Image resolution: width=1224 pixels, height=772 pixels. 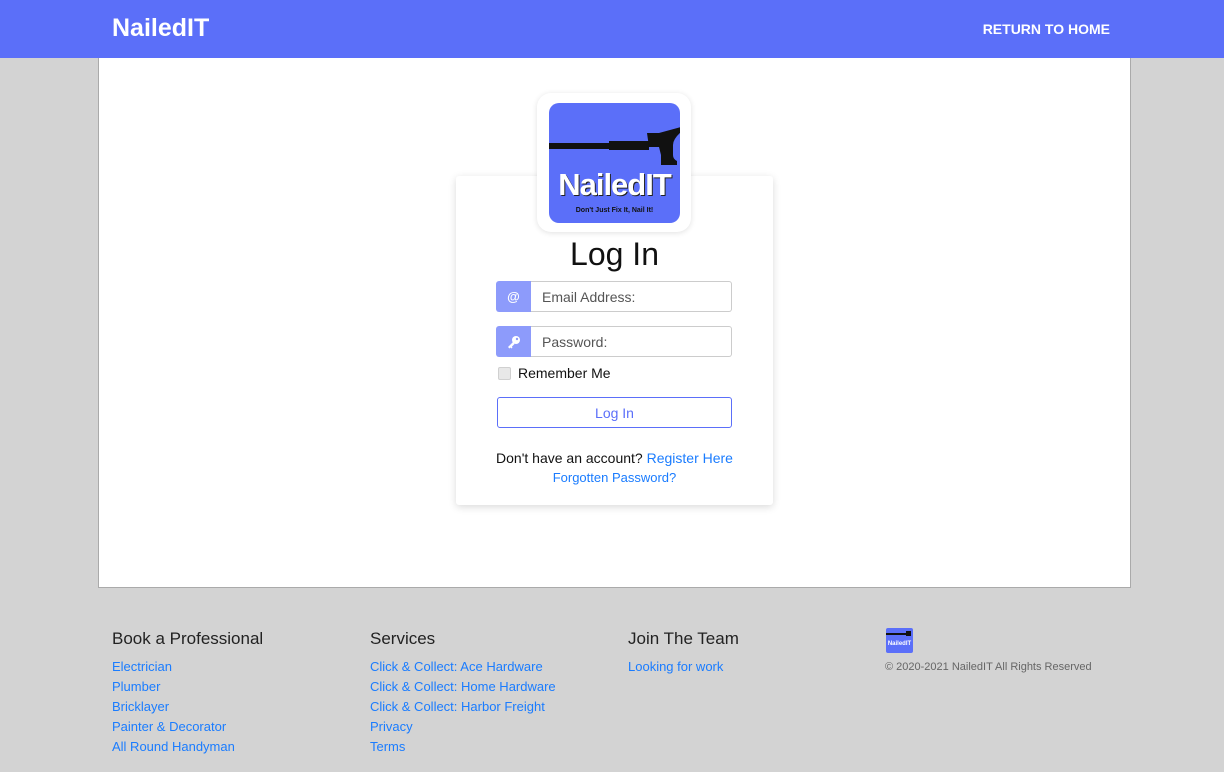 I want to click on logo-frame: NailedIT Don't Just Fix It, Nail It!, so click(x=614, y=162).